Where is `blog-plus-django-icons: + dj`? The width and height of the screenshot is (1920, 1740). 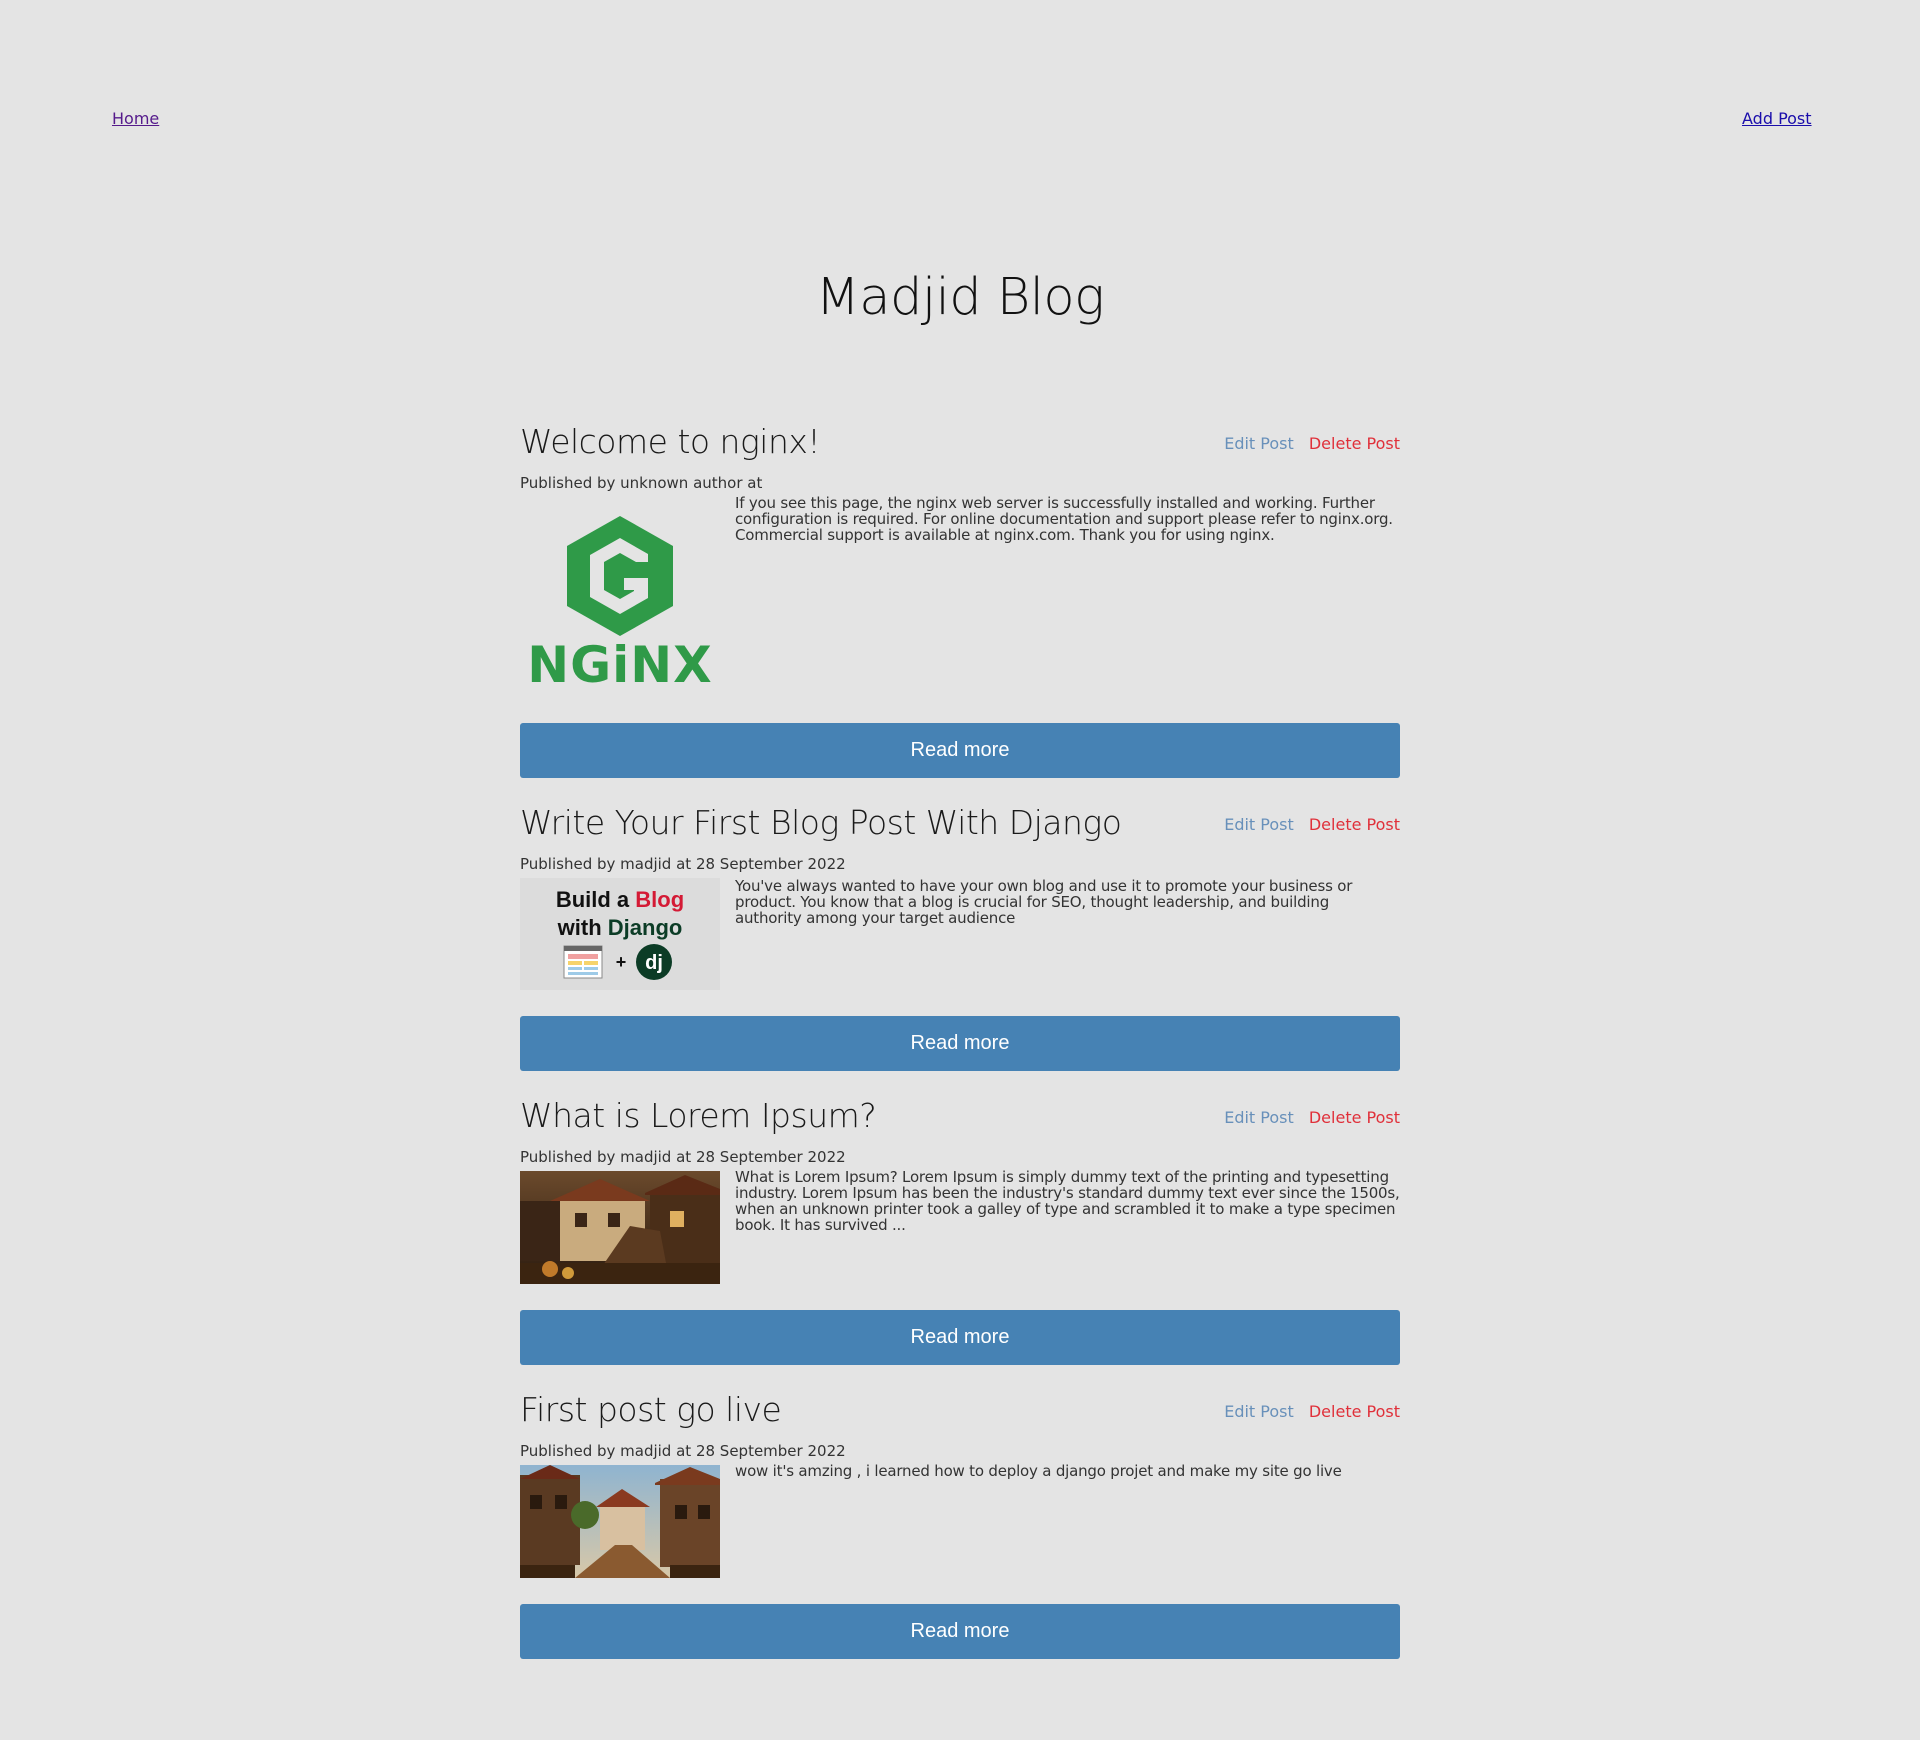 blog-plus-django-icons: + dj is located at coordinates (617, 962).